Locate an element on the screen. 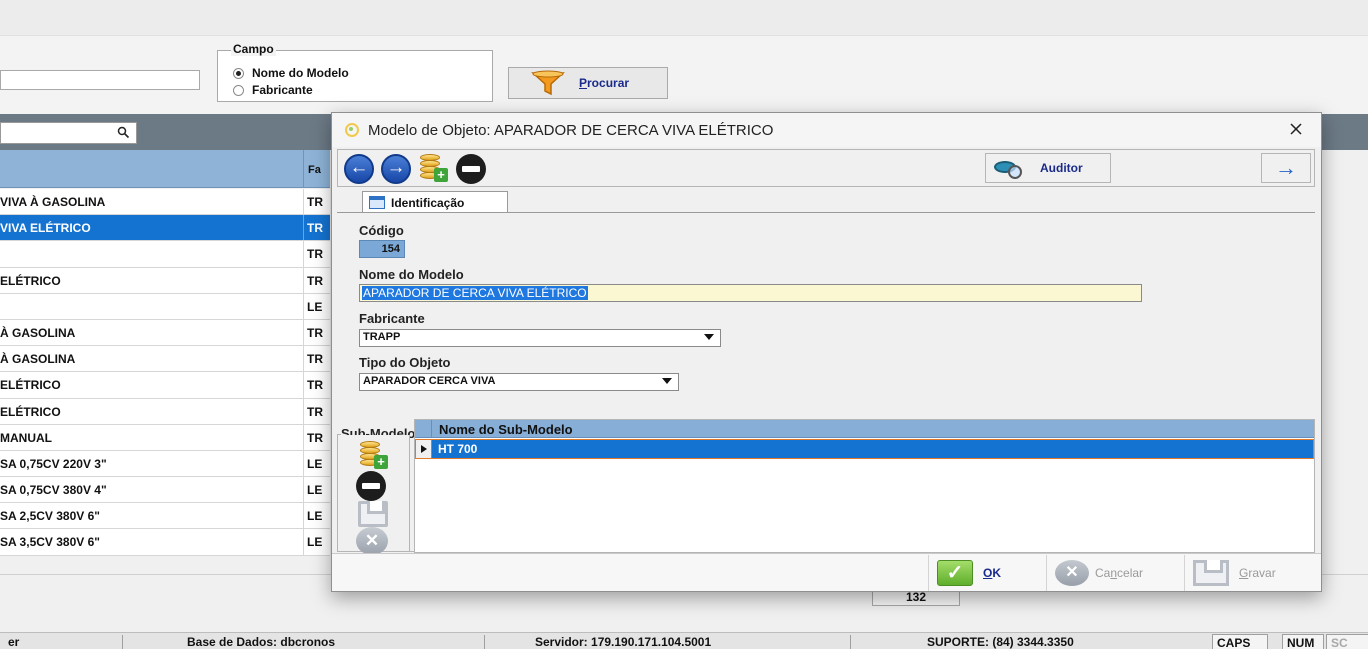 This screenshot has height=649, width=1368. grid-cell-modelo: MANUAL is located at coordinates (26, 437).